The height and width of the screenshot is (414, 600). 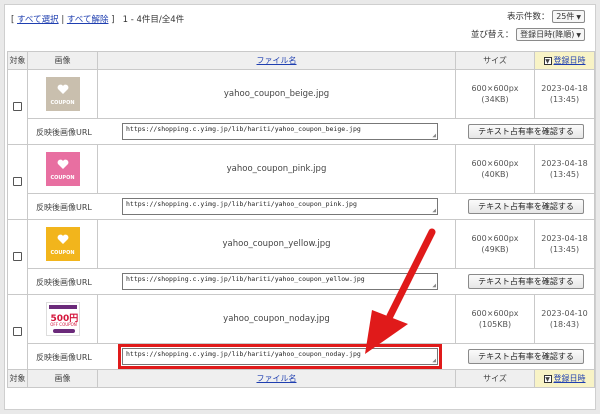 What do you see at coordinates (550, 34) in the screenshot?
I see `sort-select: 登録日時(降順) ▼` at bounding box center [550, 34].